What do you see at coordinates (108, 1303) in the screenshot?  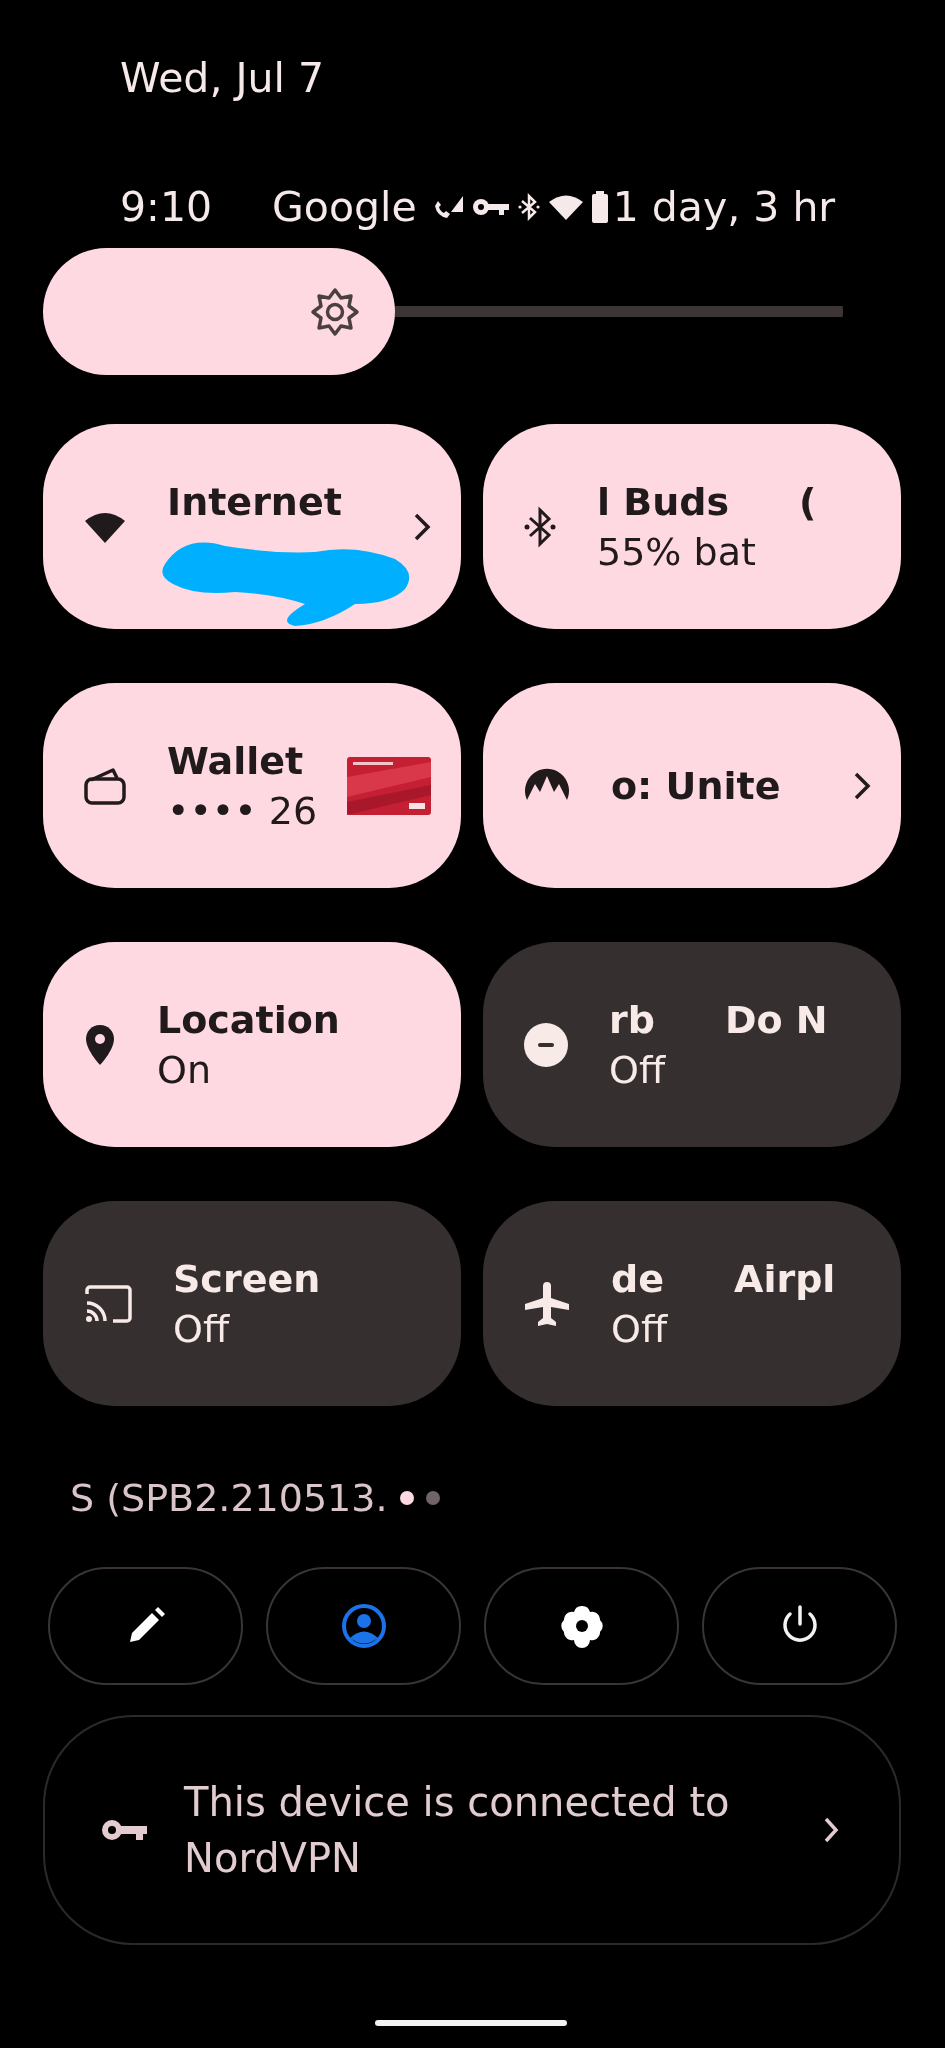 I see `cast-icon` at bounding box center [108, 1303].